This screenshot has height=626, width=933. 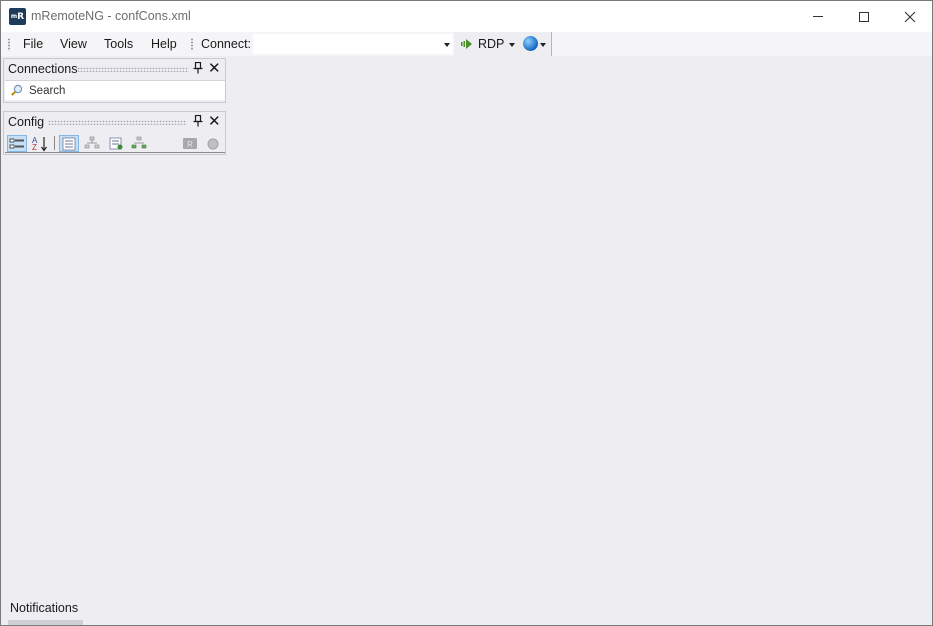 What do you see at coordinates (491, 44) in the screenshot?
I see `protocol-button: RDP` at bounding box center [491, 44].